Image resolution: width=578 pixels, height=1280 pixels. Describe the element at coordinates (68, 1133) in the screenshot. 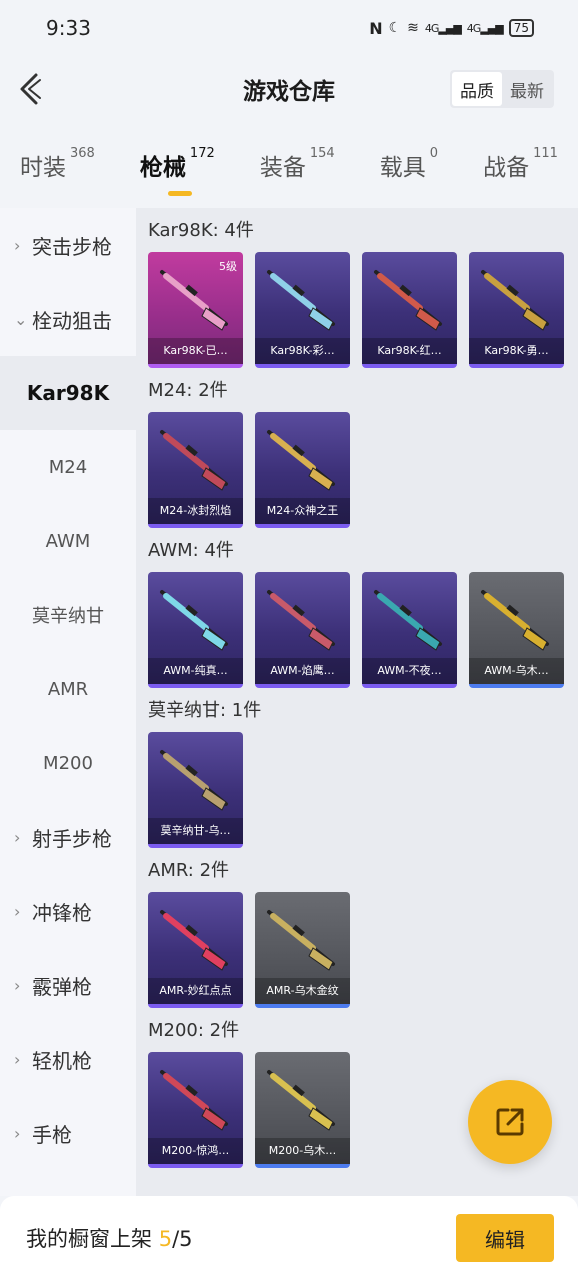

I see `sidebar-item-pistol: › 手枪` at that location.